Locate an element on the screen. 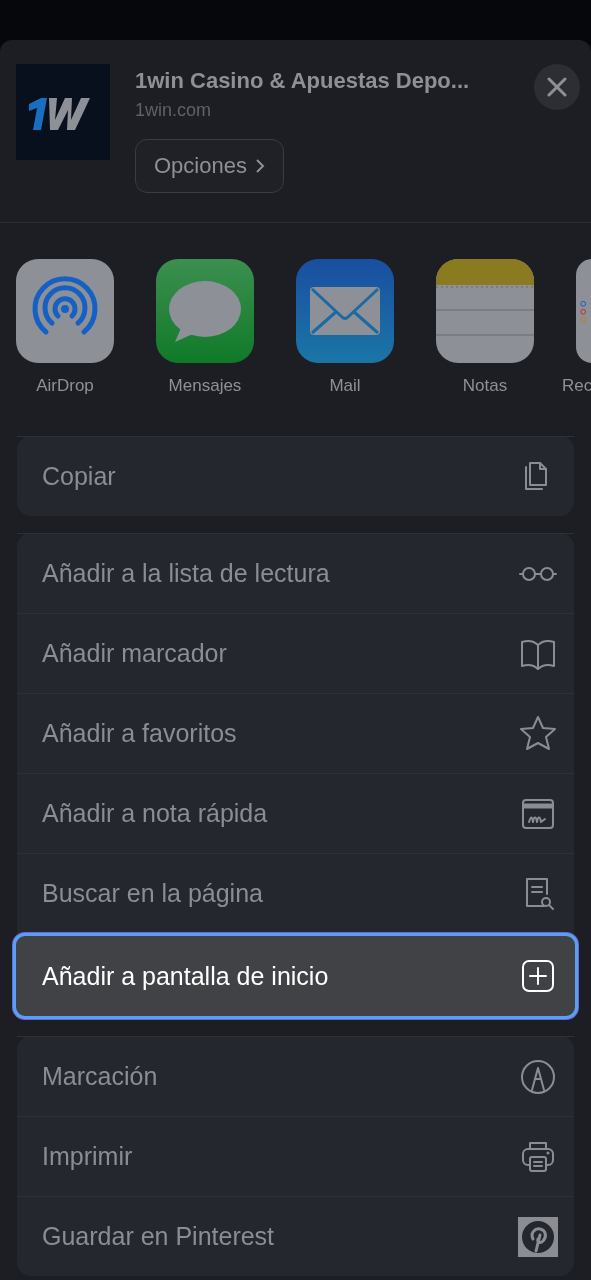 This screenshot has width=591, height=1280. share-app: AirDrop is located at coordinates (65, 347).